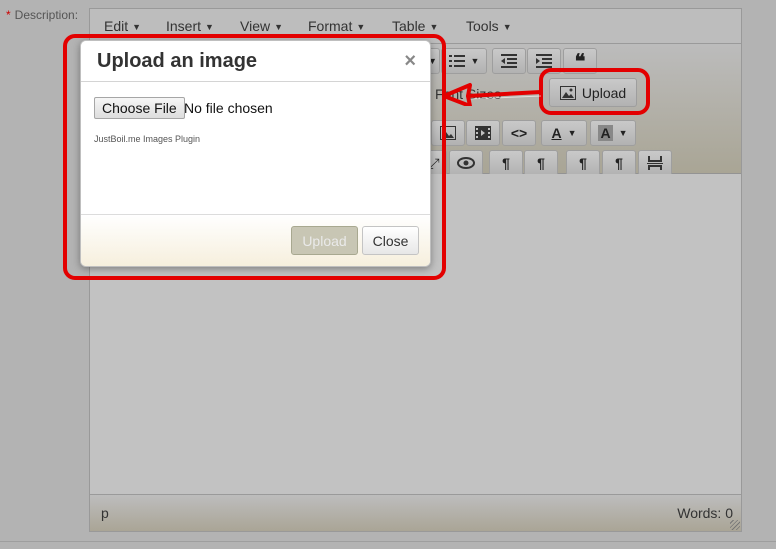 This screenshot has height=549, width=776. I want to click on menu-view: View ▼, so click(261, 26).